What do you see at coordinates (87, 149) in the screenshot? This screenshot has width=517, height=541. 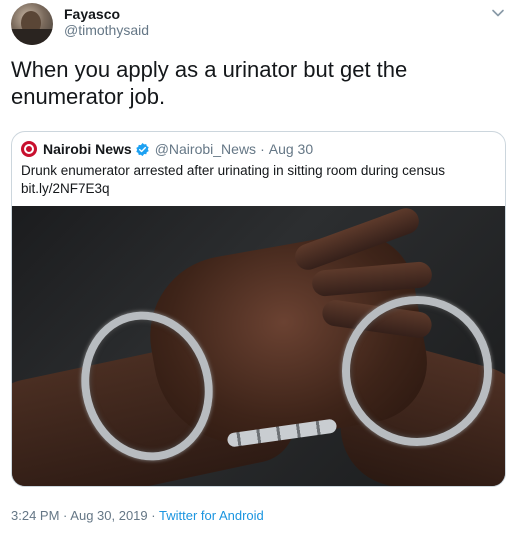 I see `quoted-author-name: Nairobi News` at bounding box center [87, 149].